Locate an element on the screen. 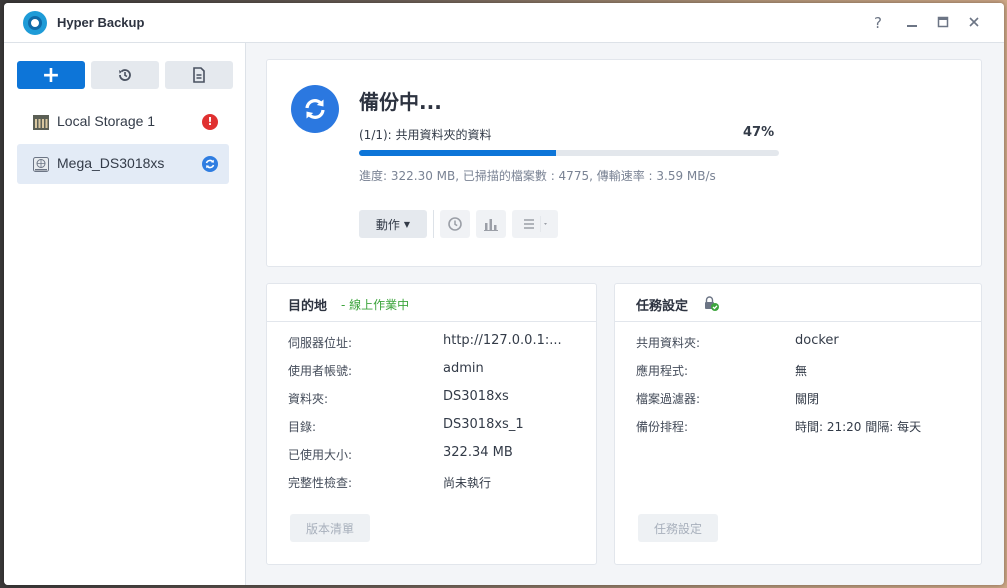 The image size is (1007, 588). task-settings-title: 任務設定 is located at coordinates (662, 306).